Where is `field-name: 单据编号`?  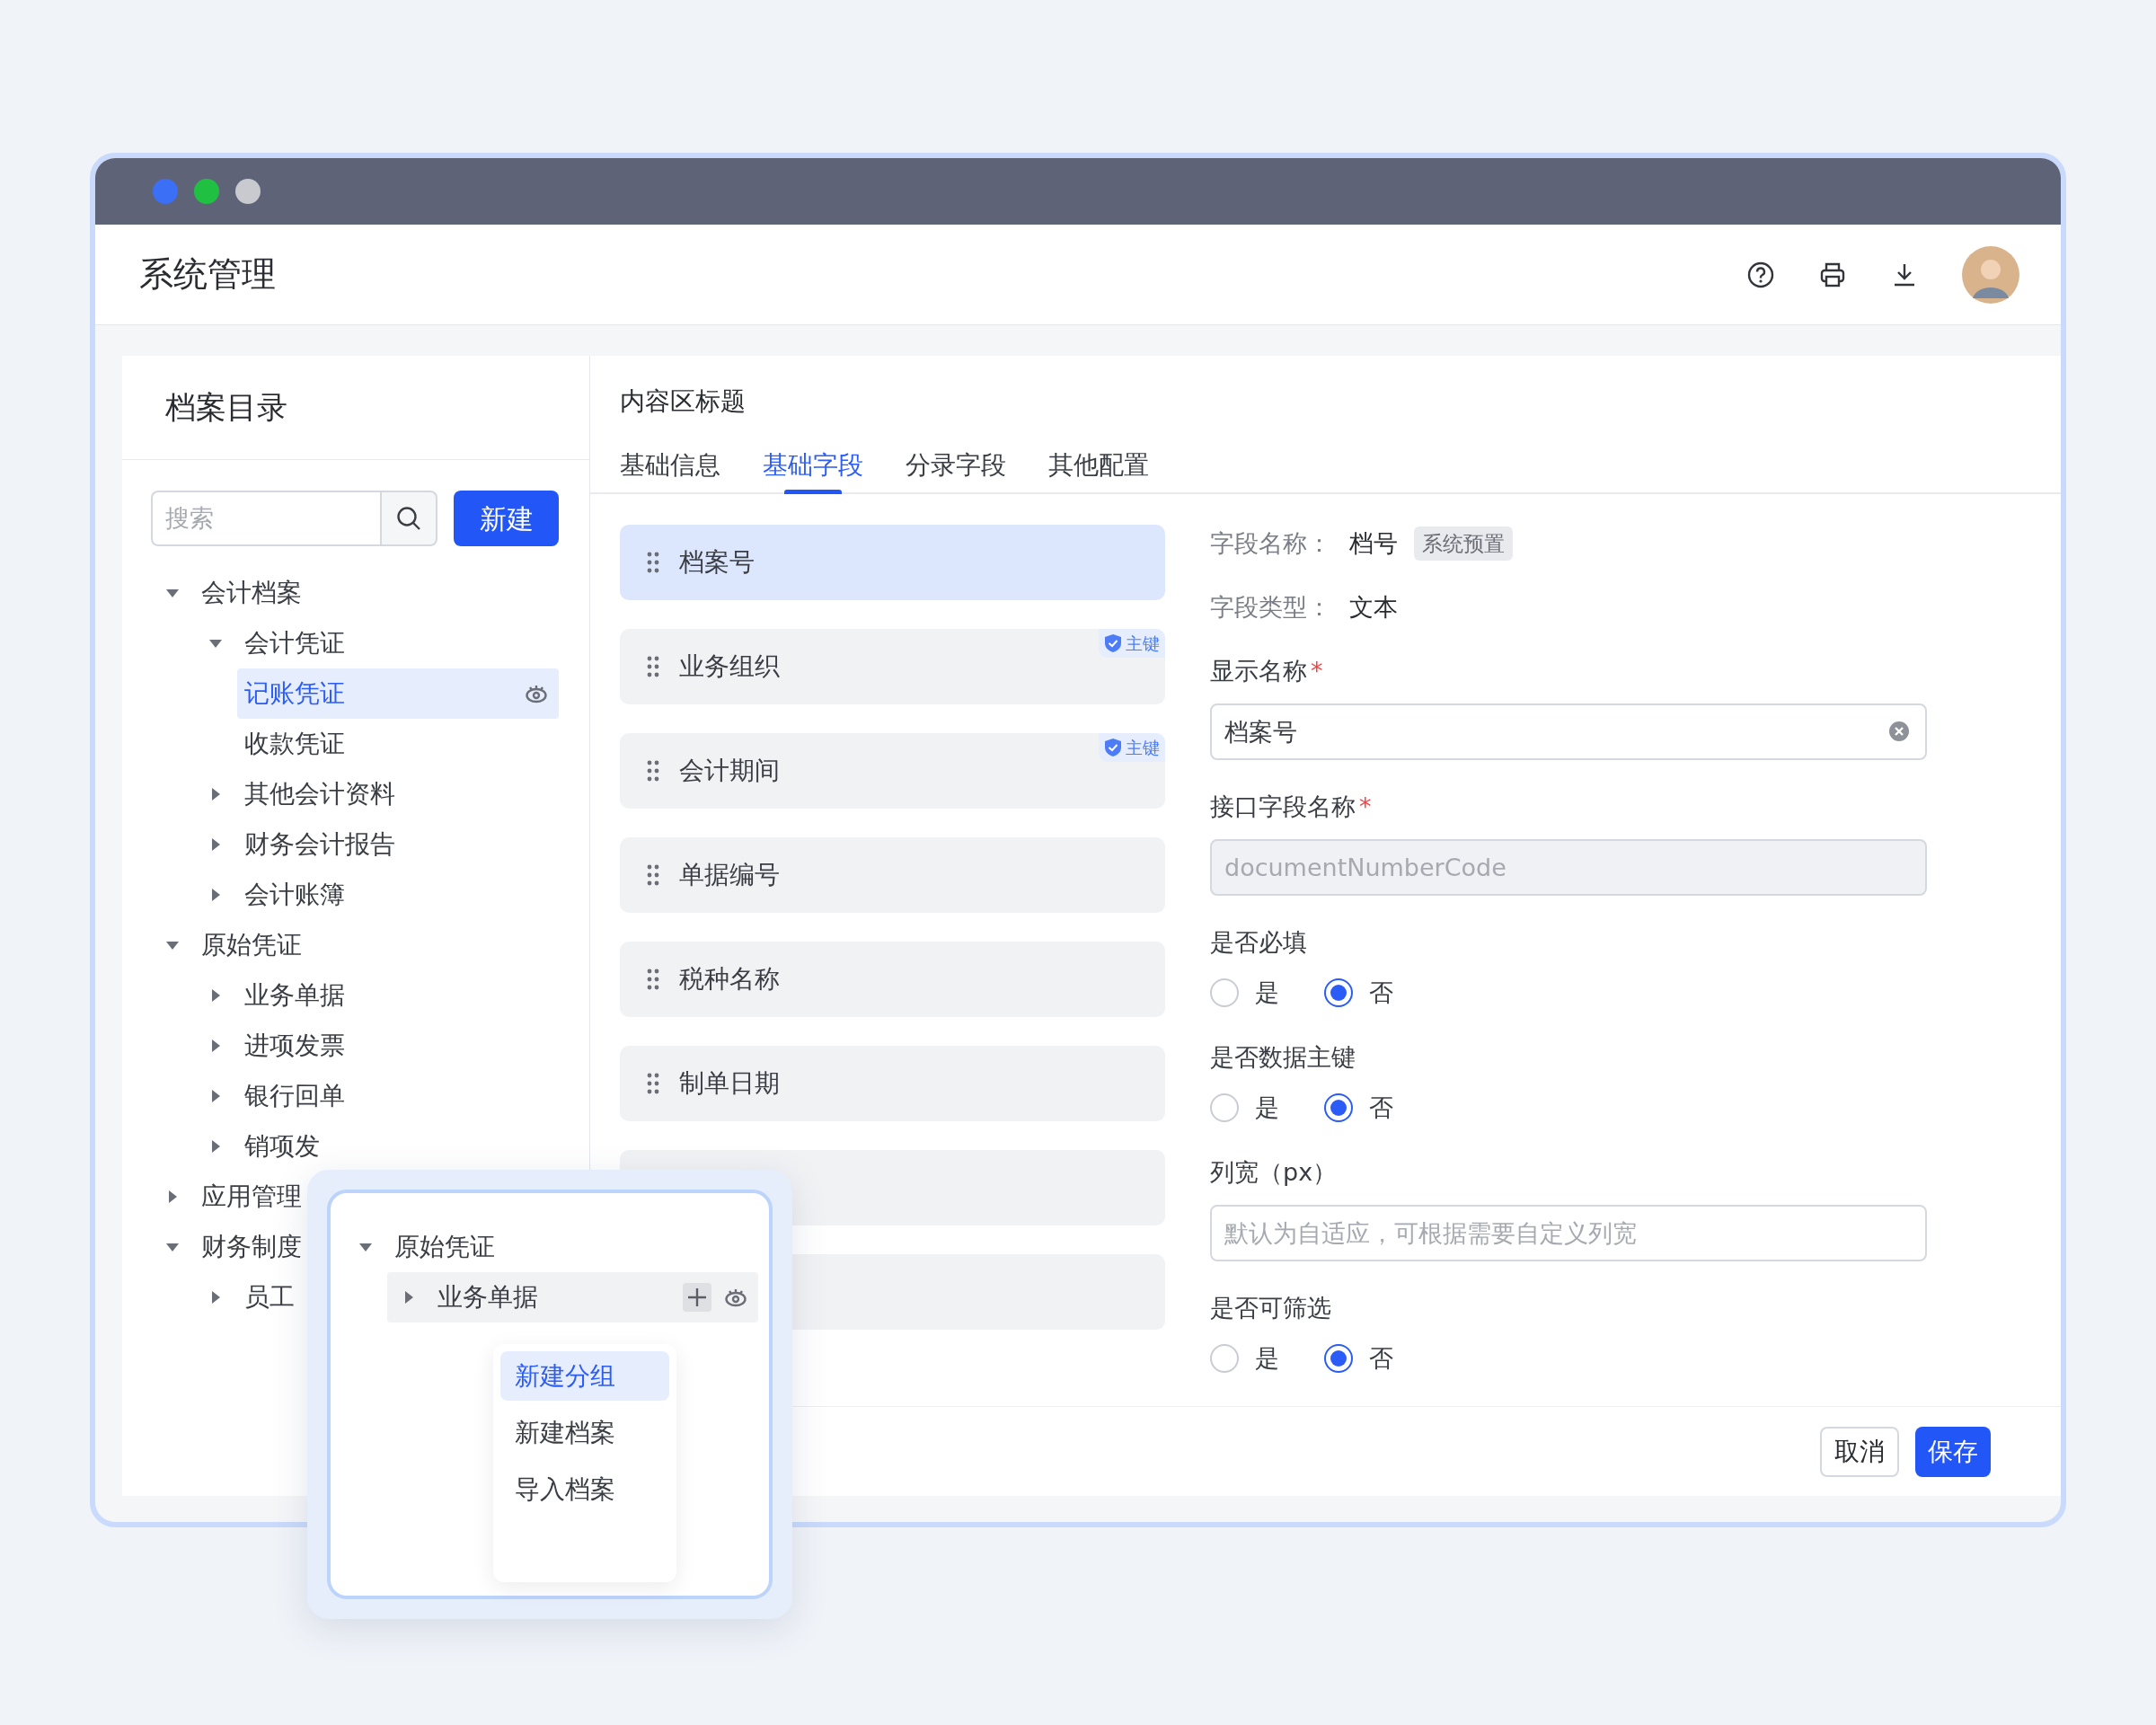
field-name: 单据编号 is located at coordinates (730, 875).